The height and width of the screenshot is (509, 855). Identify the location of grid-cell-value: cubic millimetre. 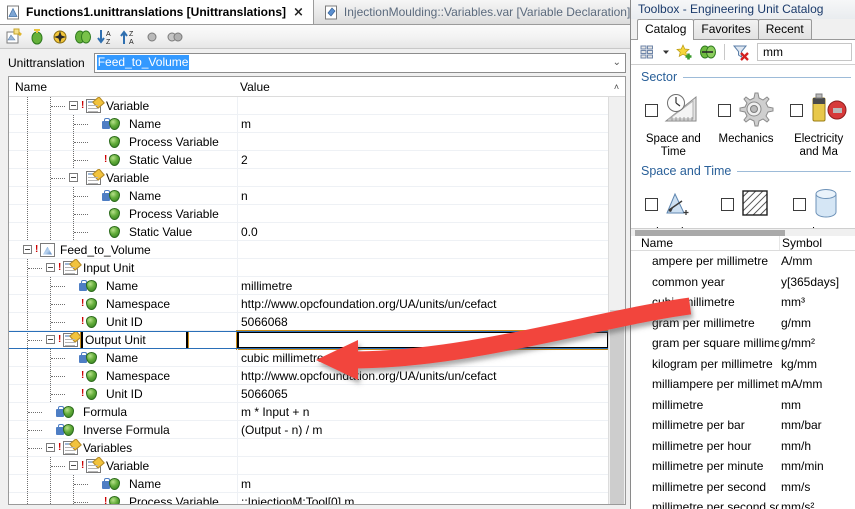
(422, 357).